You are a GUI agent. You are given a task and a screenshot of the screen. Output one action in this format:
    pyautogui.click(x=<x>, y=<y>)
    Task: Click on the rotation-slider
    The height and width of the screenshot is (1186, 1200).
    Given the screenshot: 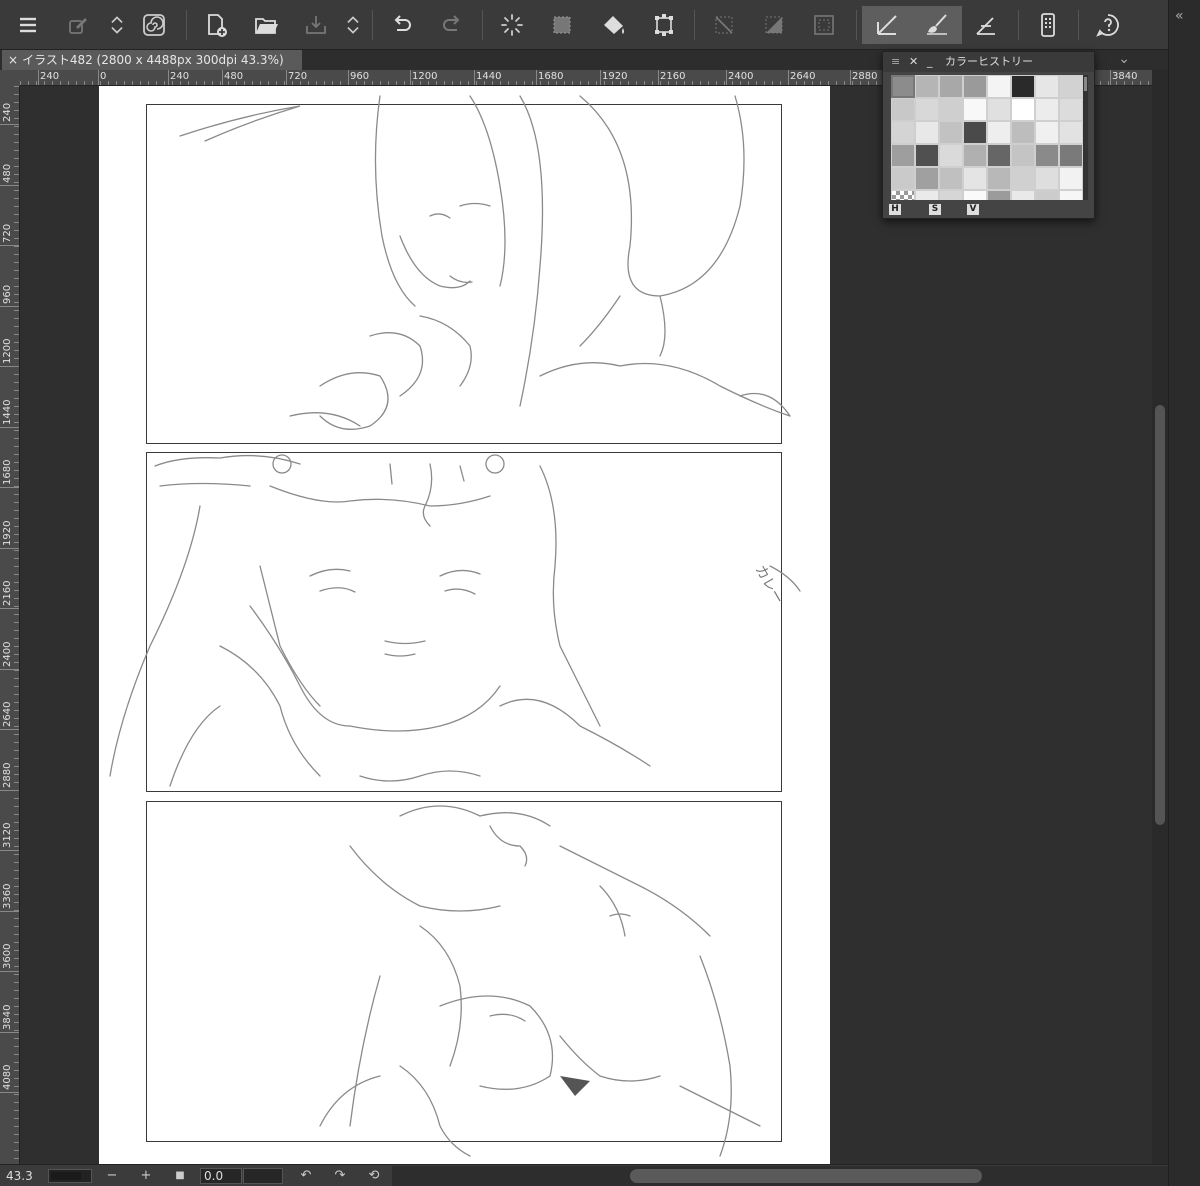 What is the action you would take?
    pyautogui.click(x=263, y=1176)
    